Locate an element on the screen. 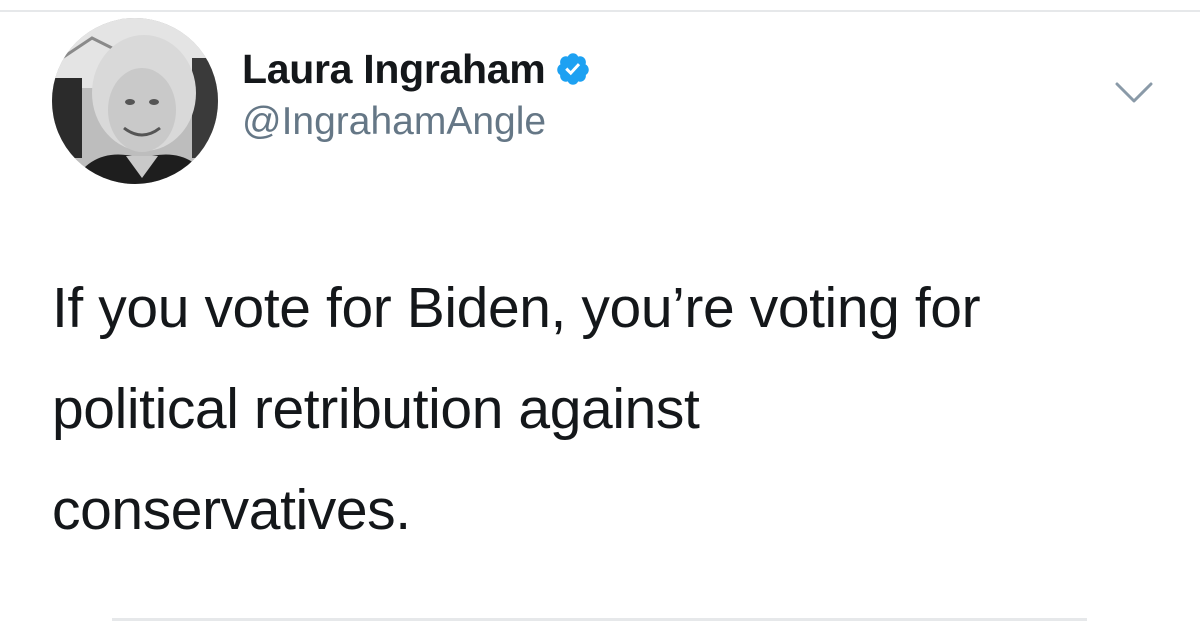  author-name-row: Laura Ingraham is located at coordinates (416, 69).